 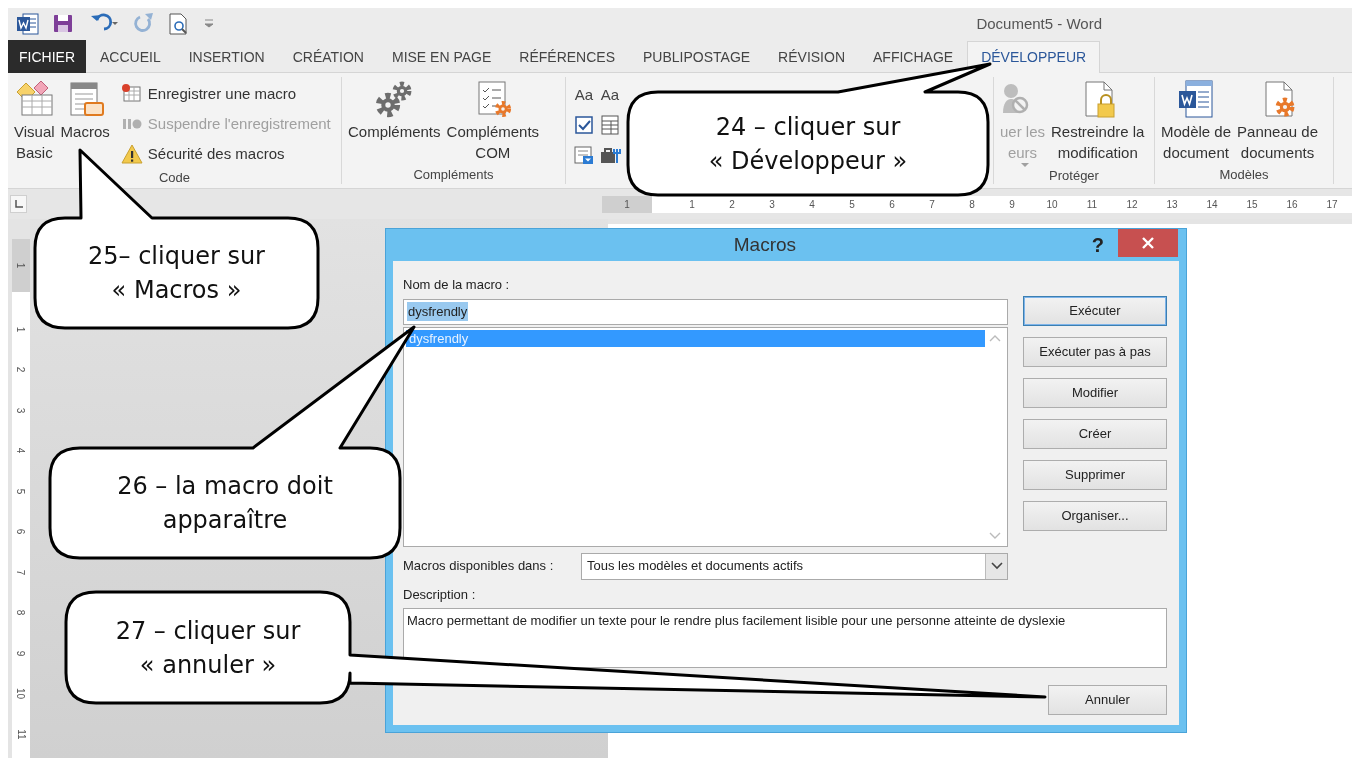 I want to click on print-preview-icon, so click(x=178, y=24).